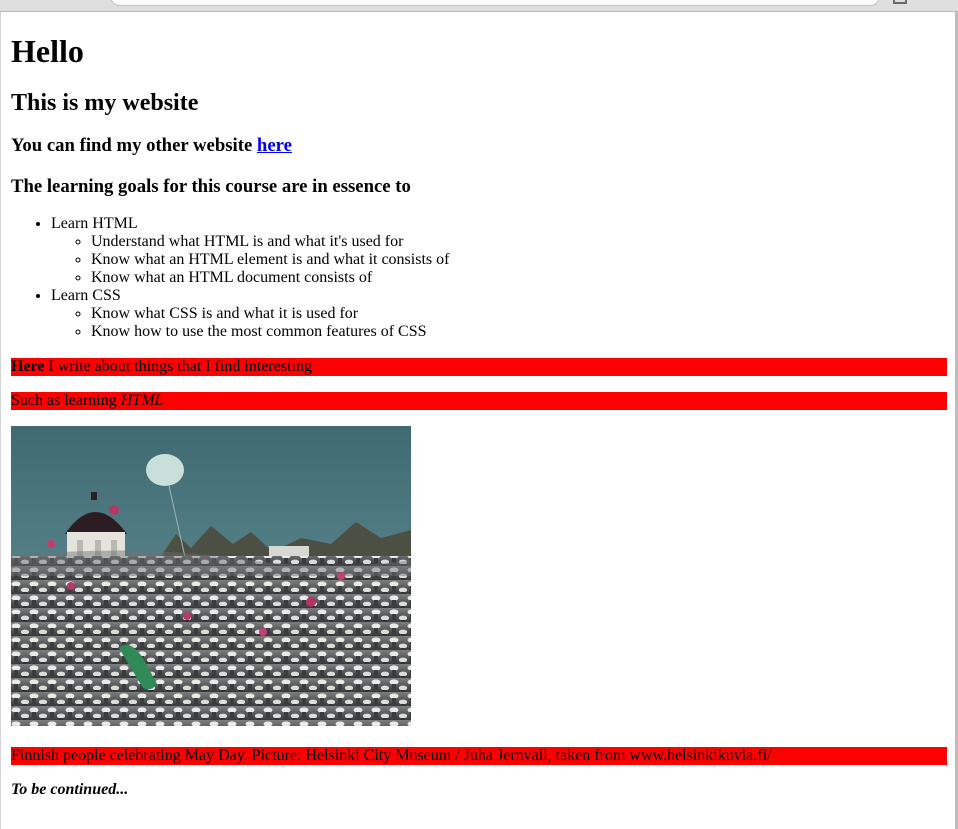 The image size is (958, 829). Describe the element at coordinates (28, 366) in the screenshot. I see `intro-bold: Here` at that location.